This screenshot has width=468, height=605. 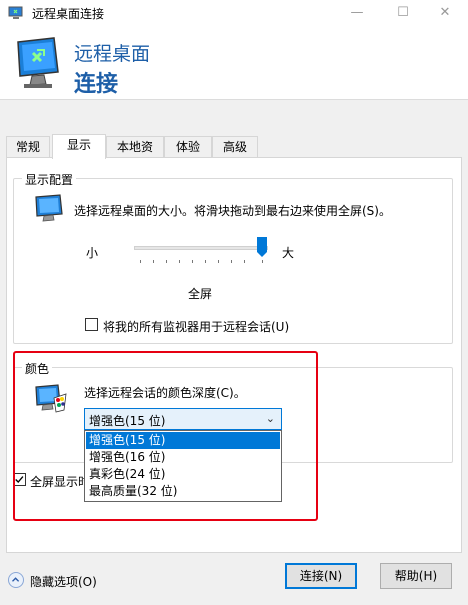 What do you see at coordinates (49, 208) in the screenshot?
I see `display-monitor-icon` at bounding box center [49, 208].